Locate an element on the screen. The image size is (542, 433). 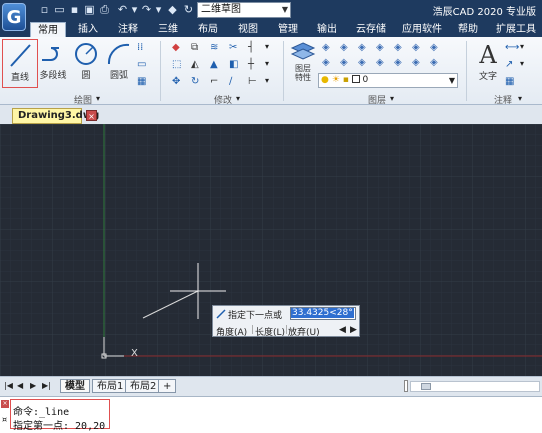
option-angle: 角度(A) is located at coordinates (231, 331).